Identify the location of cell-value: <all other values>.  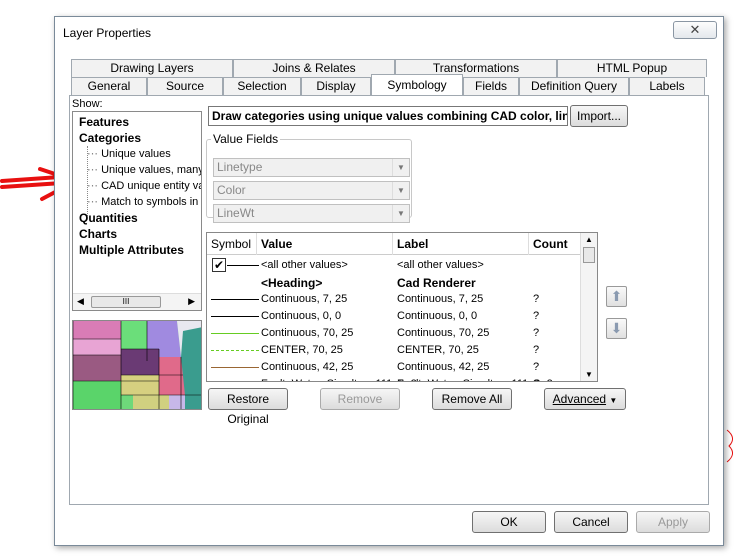
(304, 265).